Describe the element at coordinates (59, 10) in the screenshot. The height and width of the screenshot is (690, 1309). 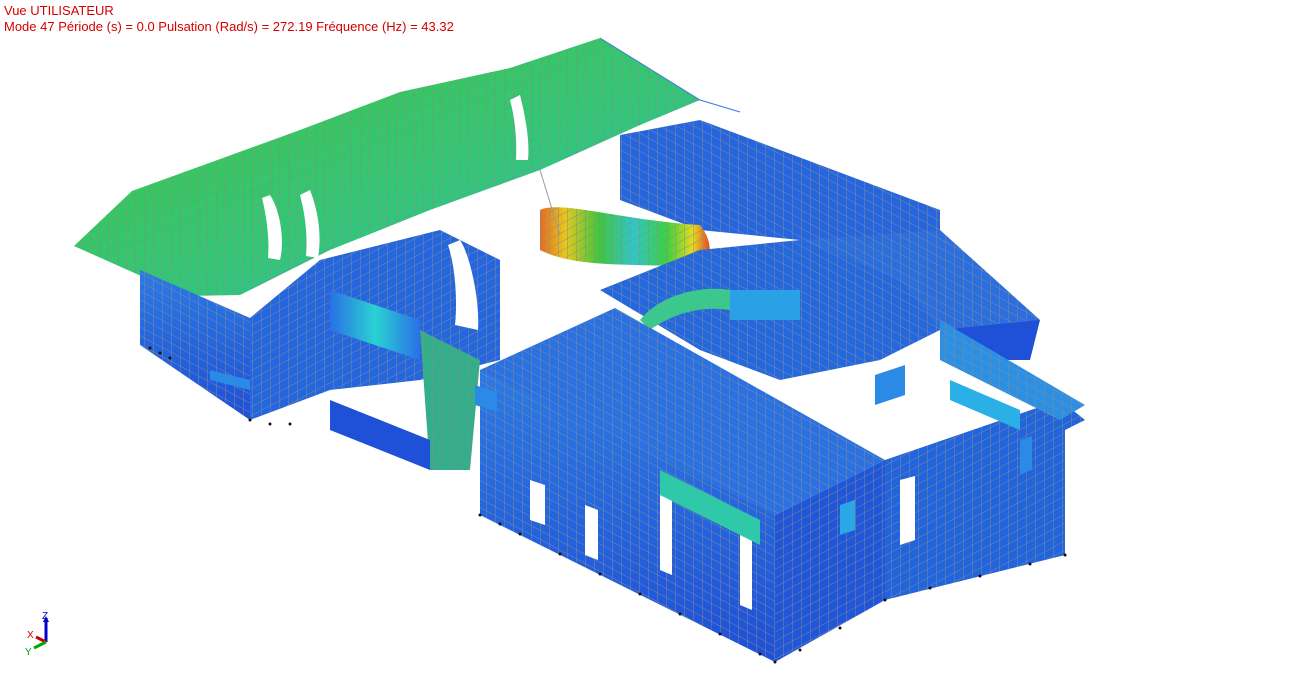
I see `view-title: Vue UTILISATEUR` at that location.